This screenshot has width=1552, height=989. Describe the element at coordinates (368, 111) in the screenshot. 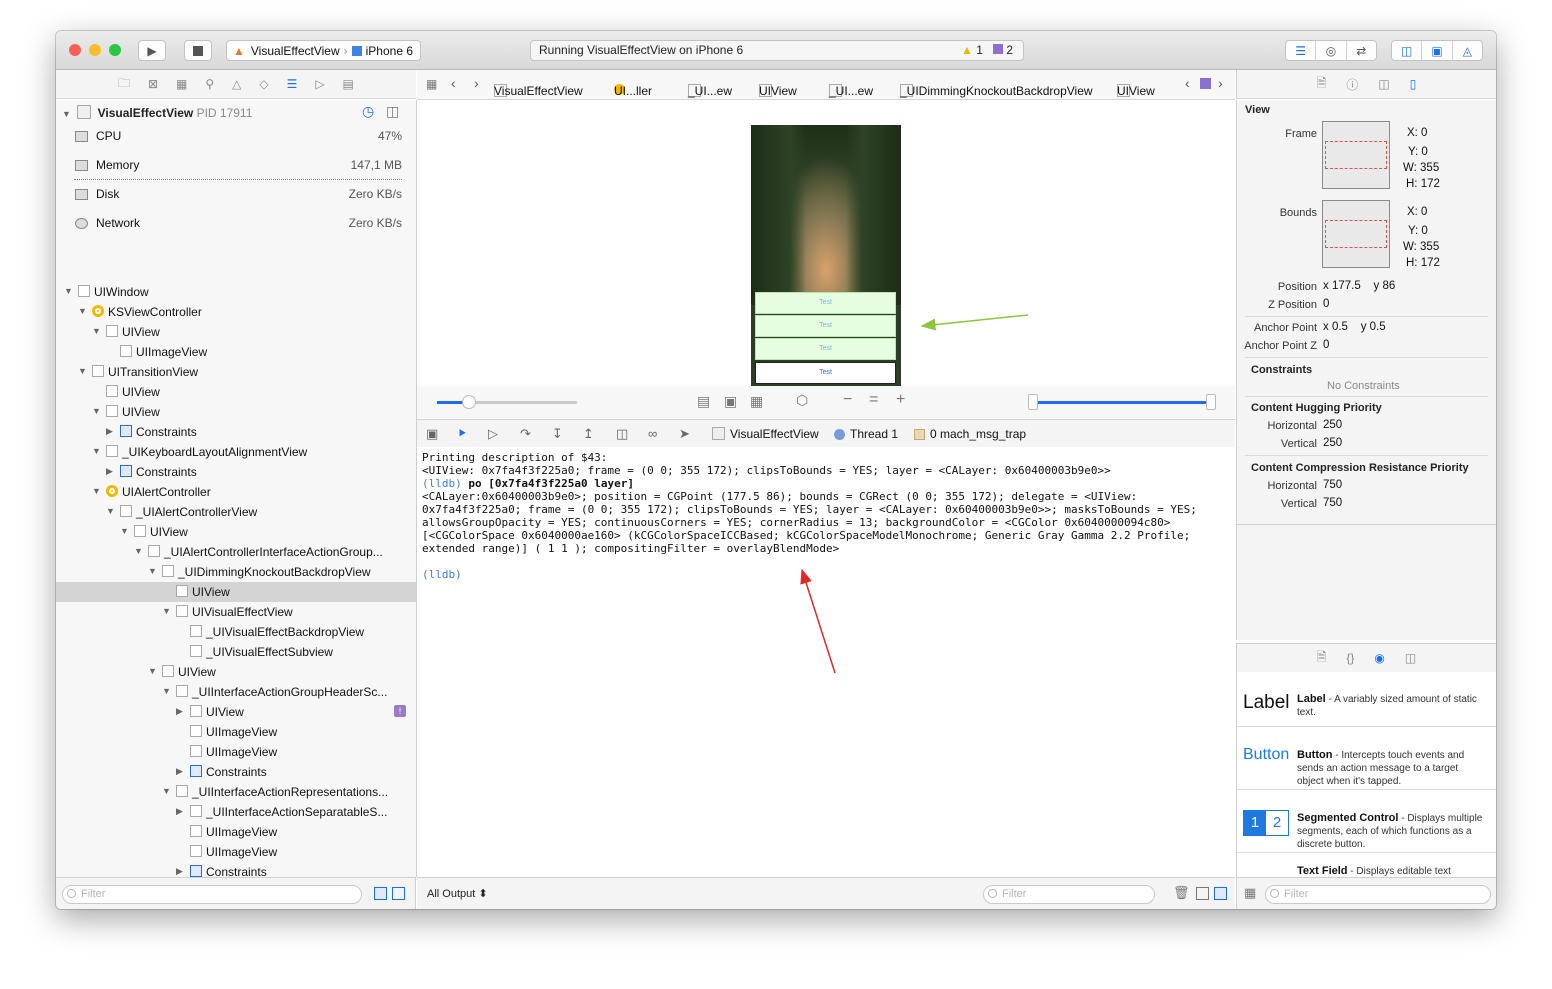

I see `gauge-icon: ◷` at that location.